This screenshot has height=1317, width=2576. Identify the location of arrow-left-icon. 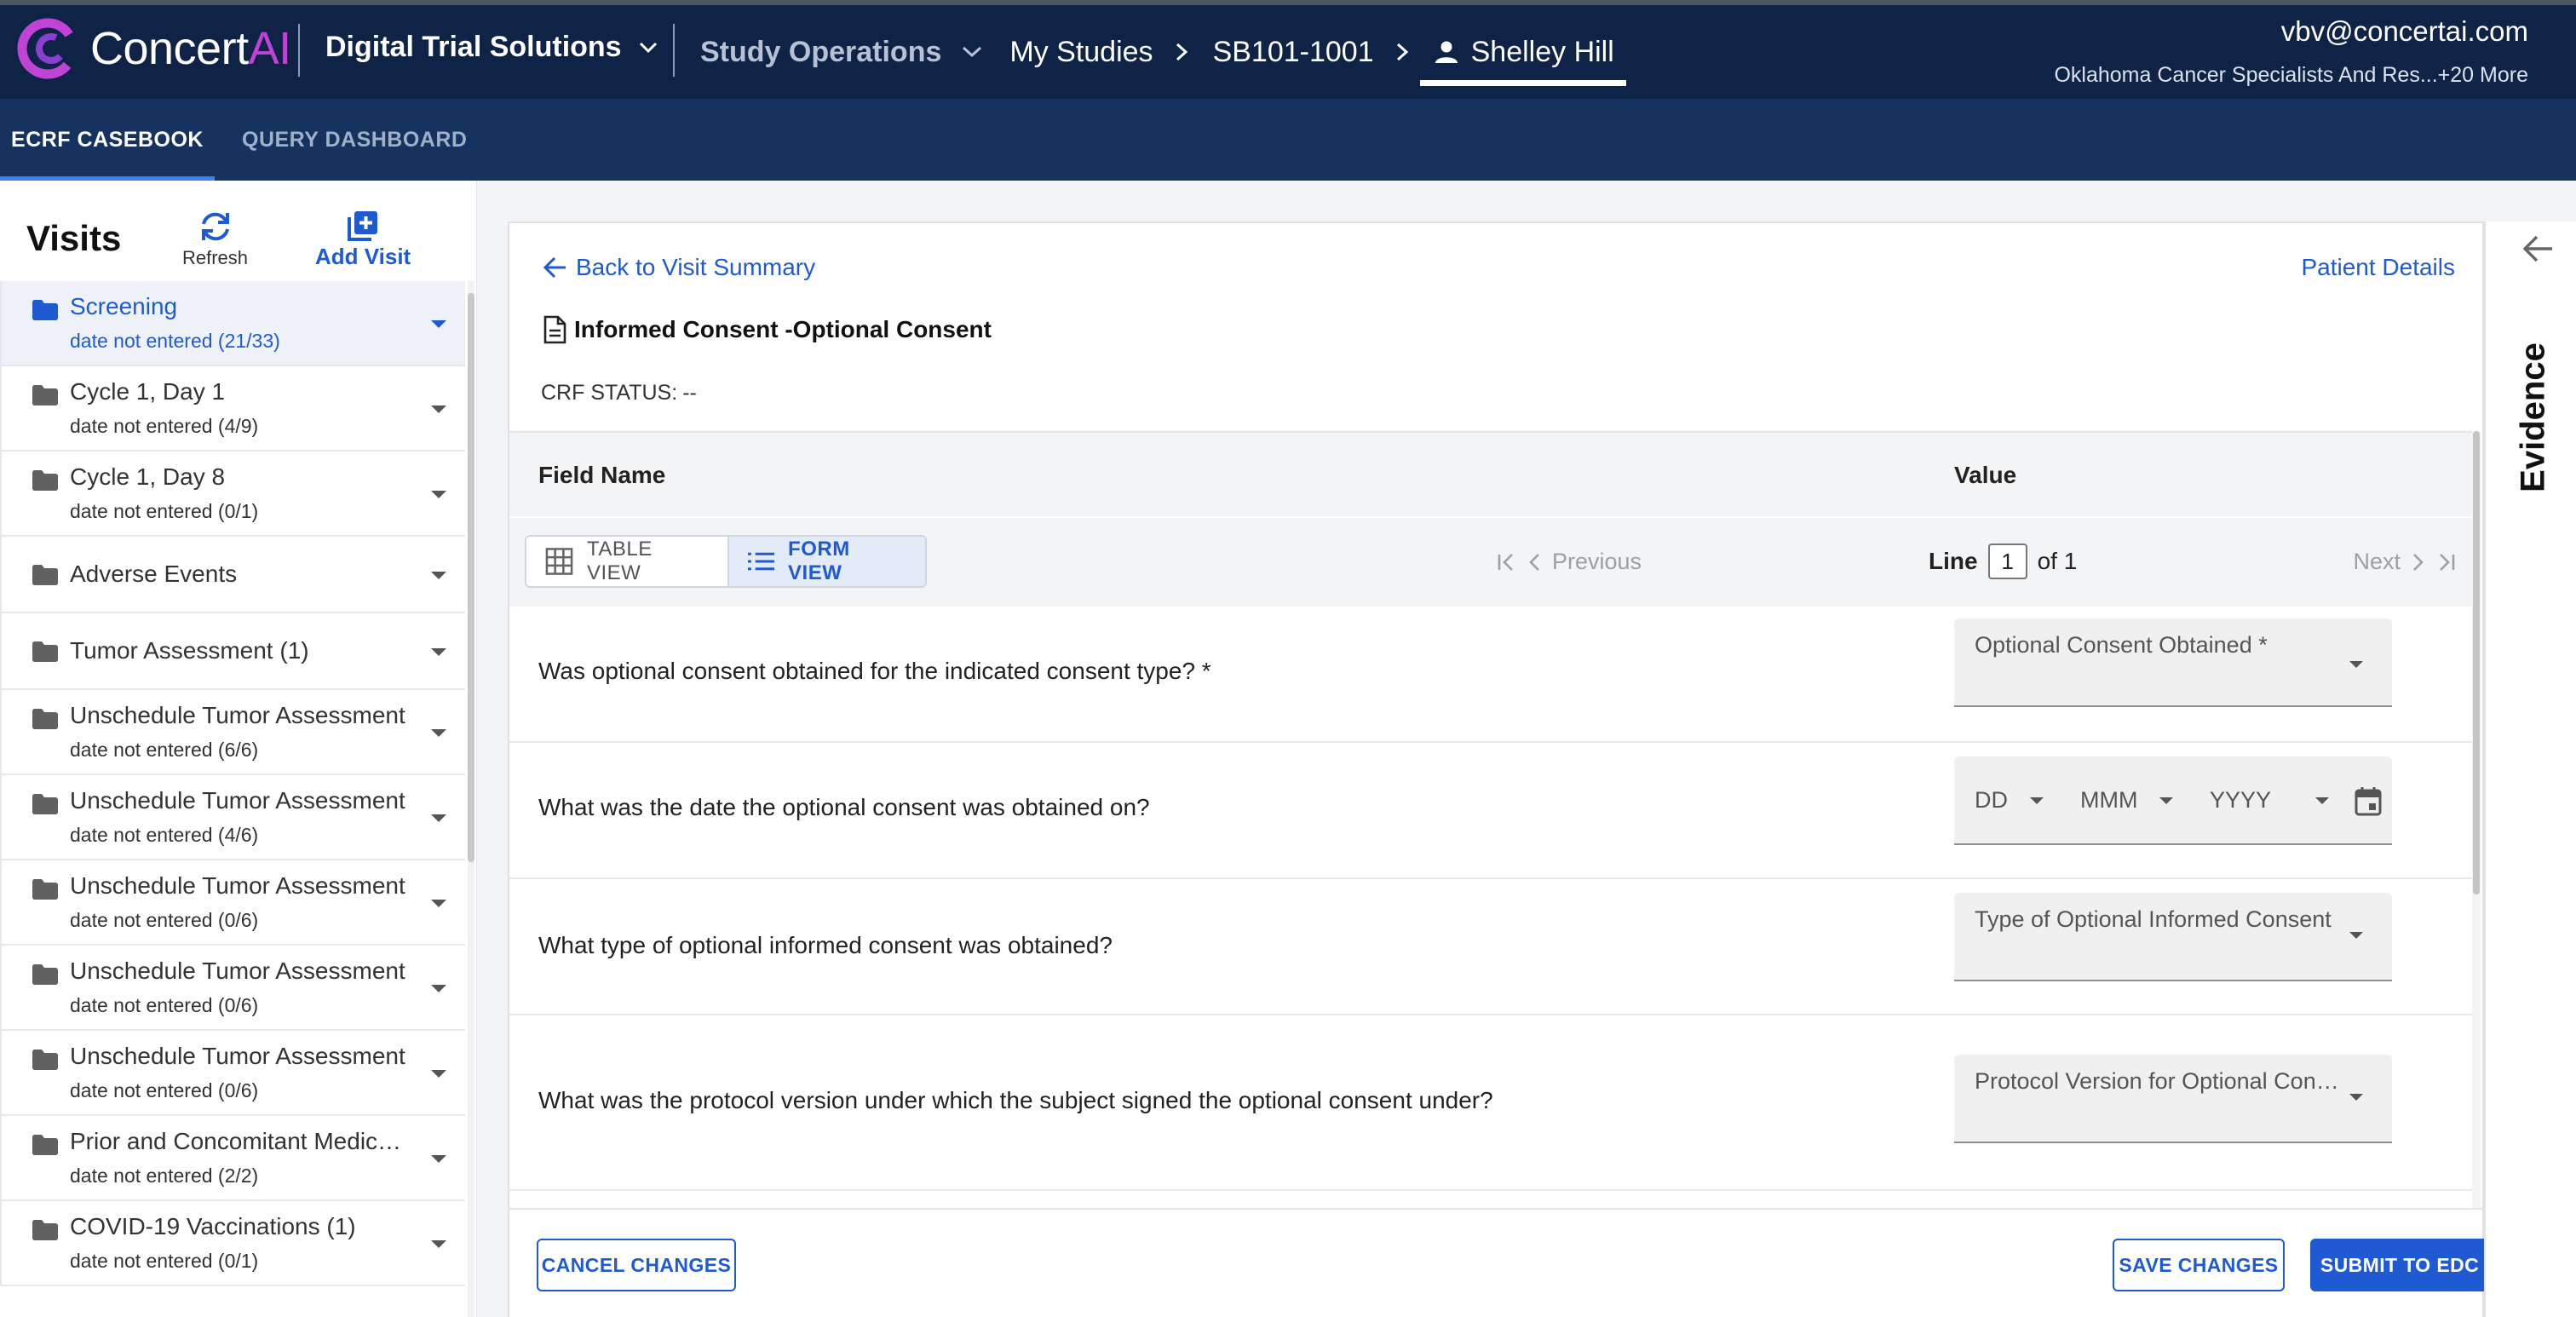
(2539, 248).